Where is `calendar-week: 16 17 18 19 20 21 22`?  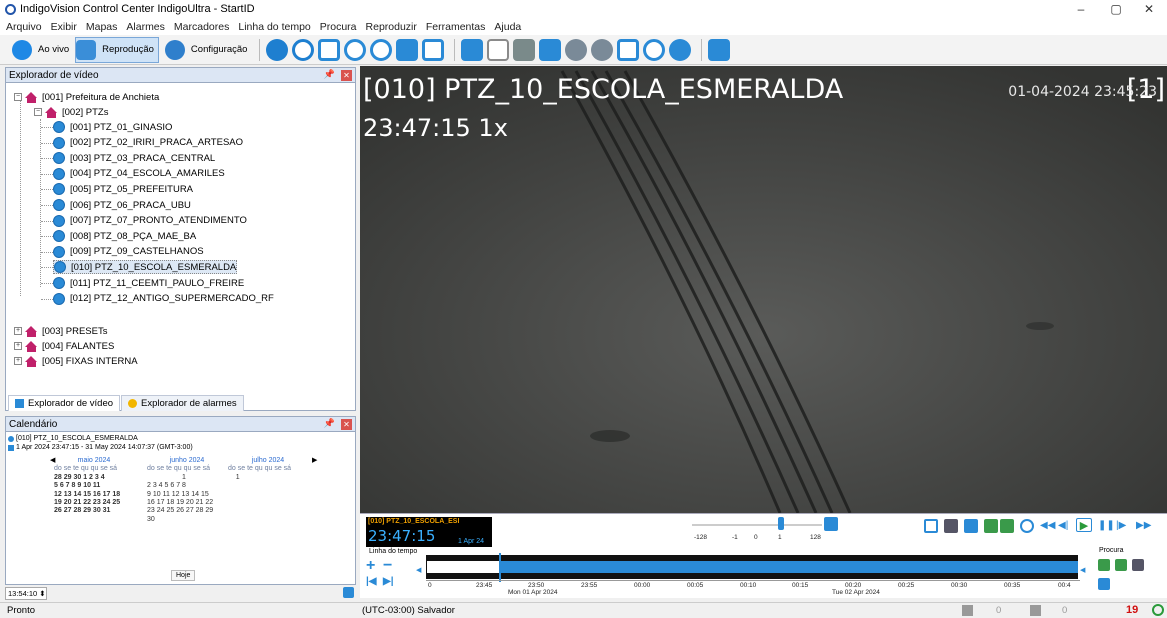
calendar-week: 16 17 18 19 20 21 22 is located at coordinates (187, 503).